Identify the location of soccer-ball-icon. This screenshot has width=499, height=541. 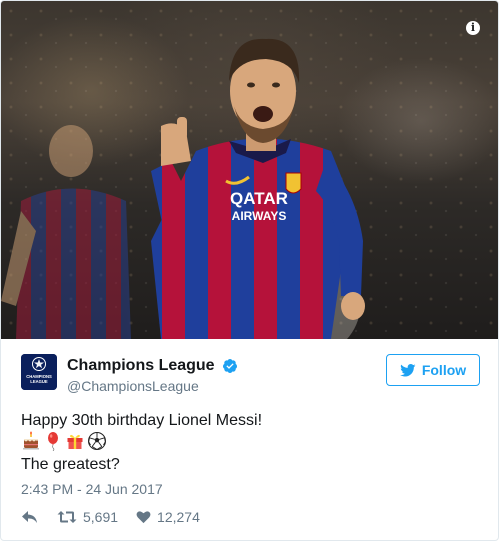
(97, 441).